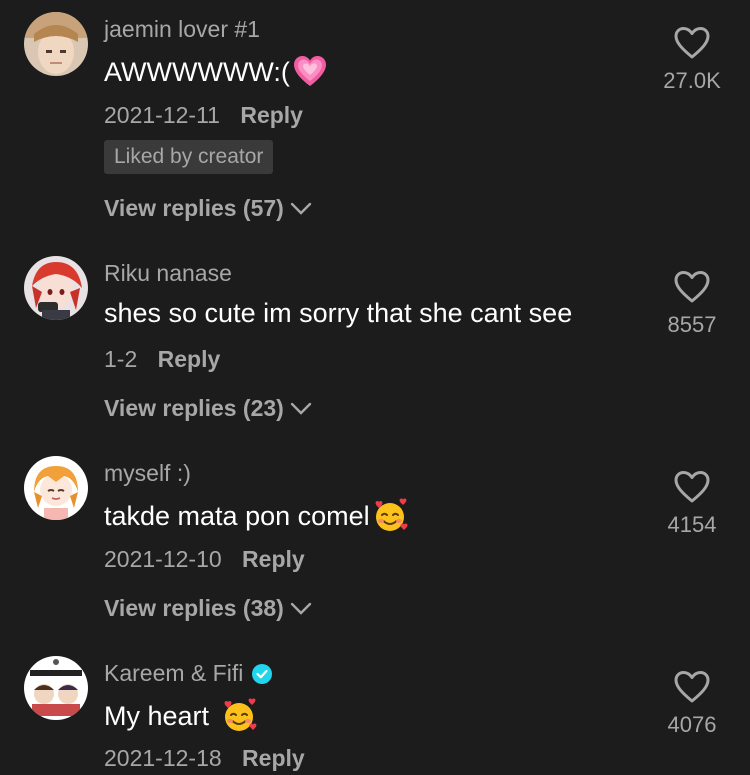 This screenshot has width=750, height=775. I want to click on comment-body: takde mata pon comel, so click(237, 515).